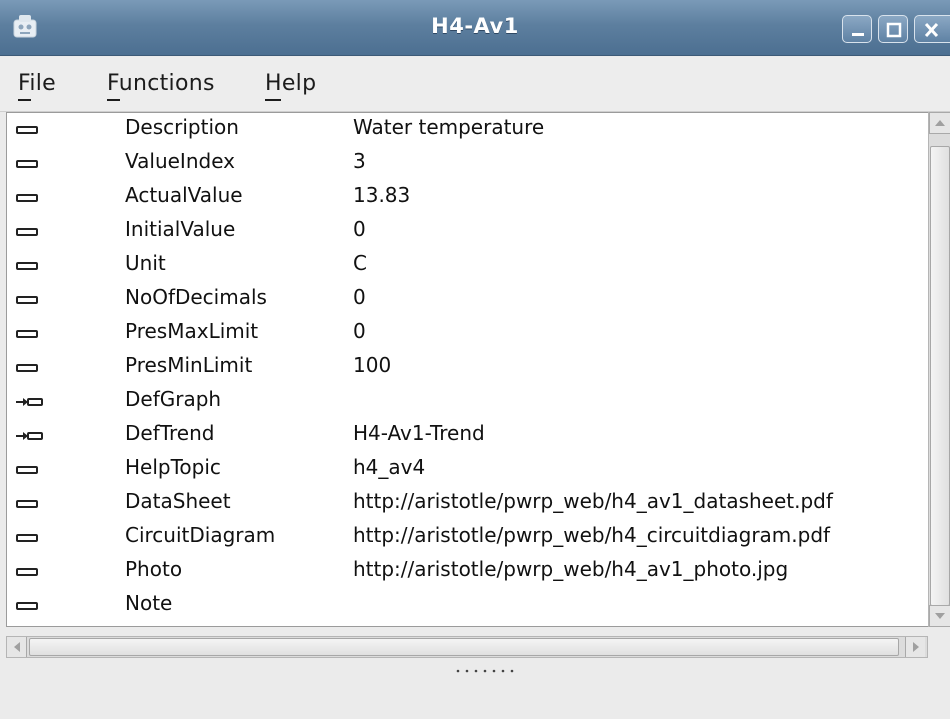 The width and height of the screenshot is (950, 719). What do you see at coordinates (145, 263) in the screenshot?
I see `attribute-name: Unit` at bounding box center [145, 263].